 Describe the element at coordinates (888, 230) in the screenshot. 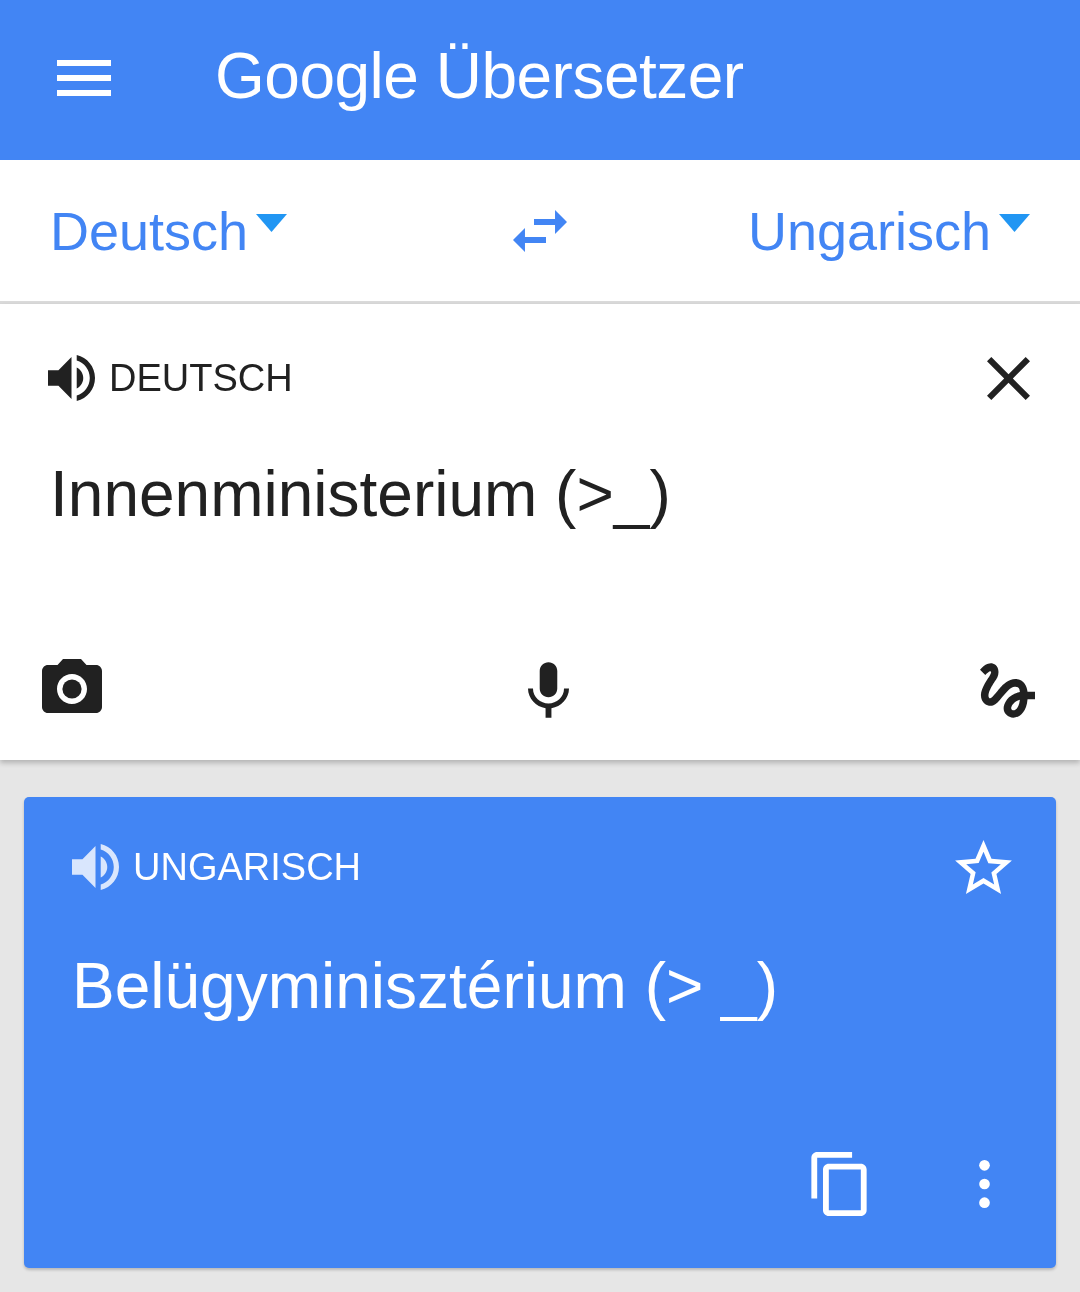

I see `target-language-selector: Ungarisch` at that location.